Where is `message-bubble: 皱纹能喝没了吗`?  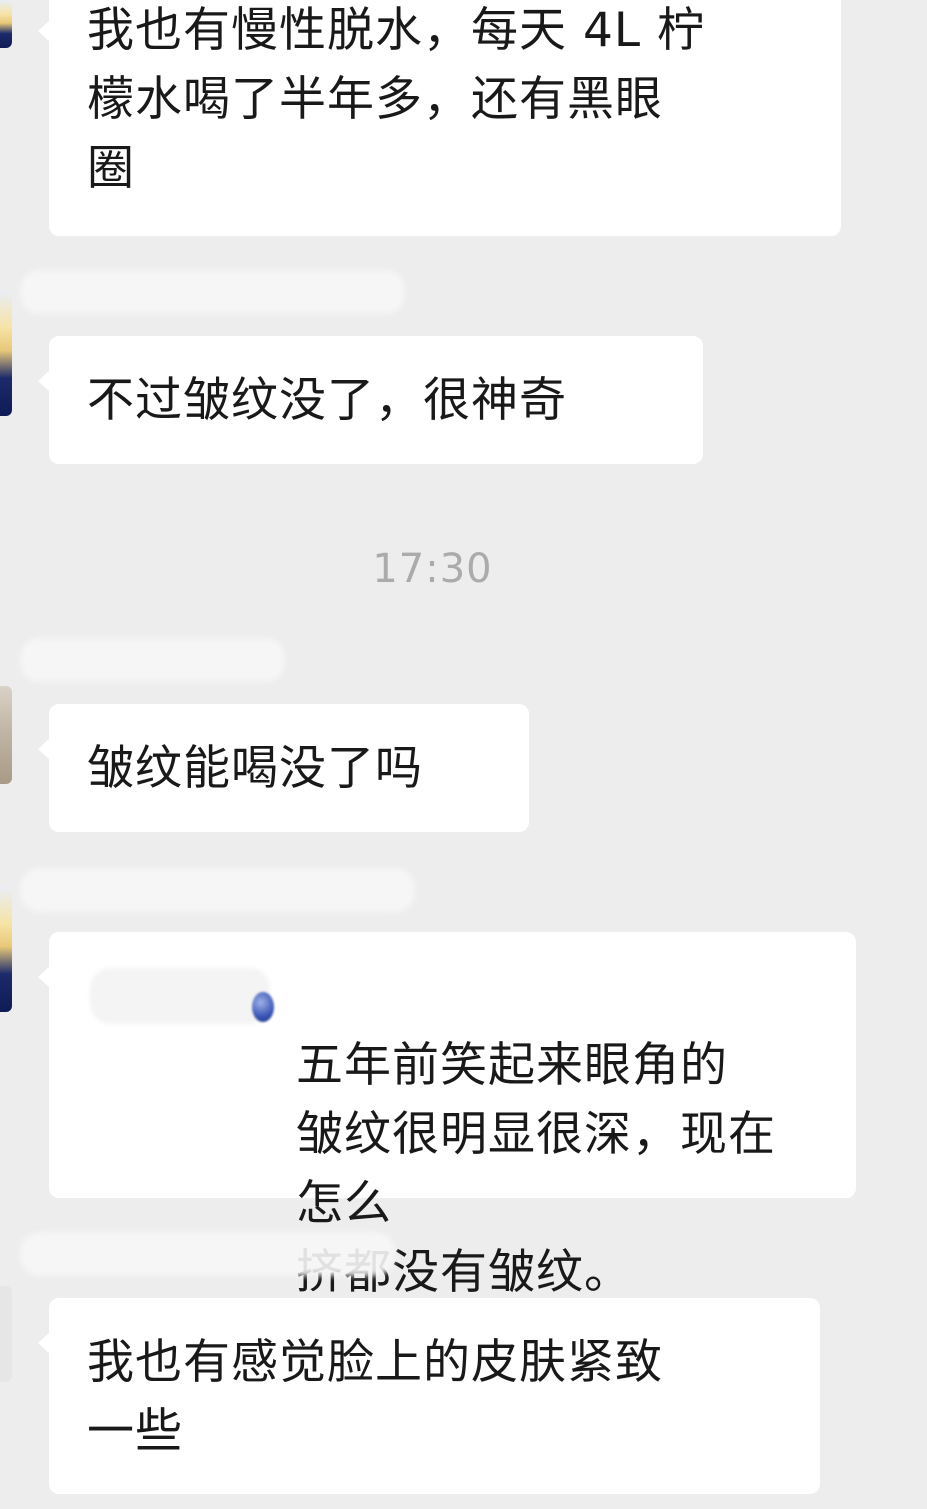 message-bubble: 皱纹能喝没了吗 is located at coordinates (283, 768).